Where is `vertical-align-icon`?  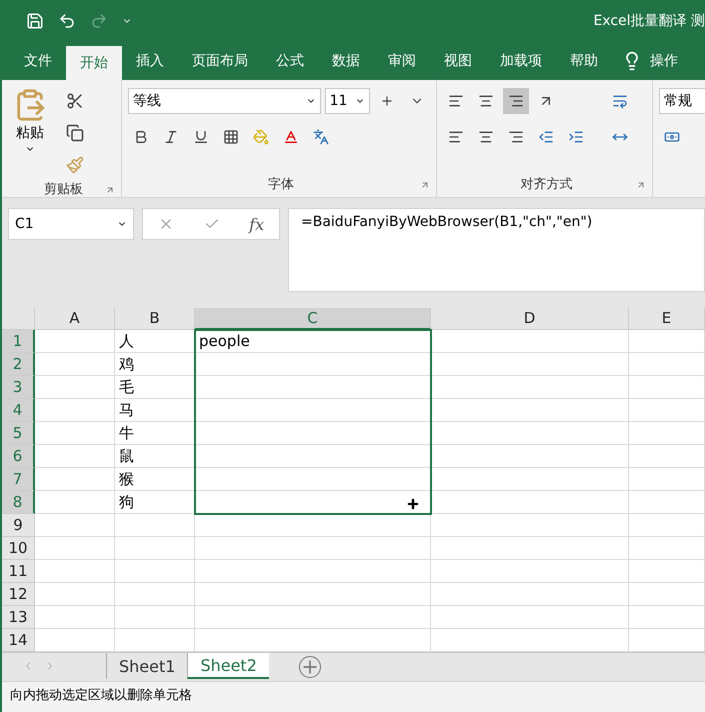
vertical-align-icon is located at coordinates (516, 101).